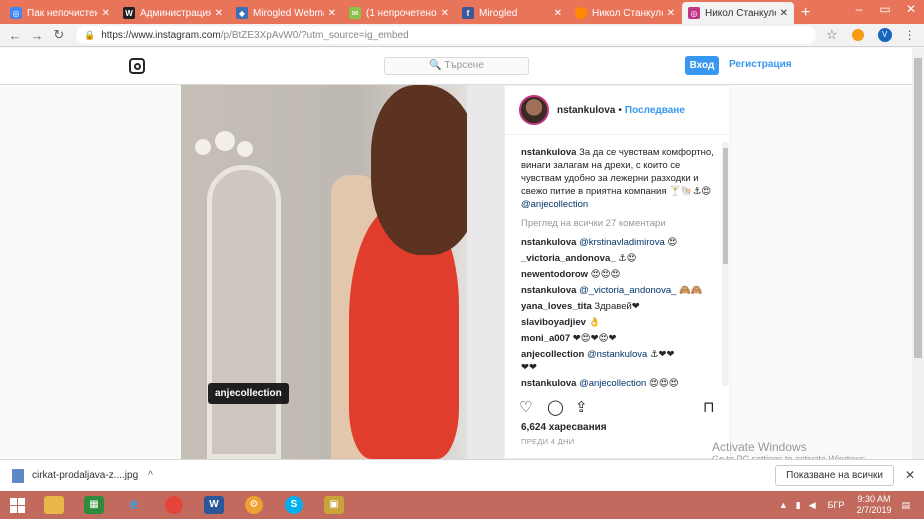  I want to click on comment: anjecollection @nstankulova ⚓❤❤, so click(621, 354).